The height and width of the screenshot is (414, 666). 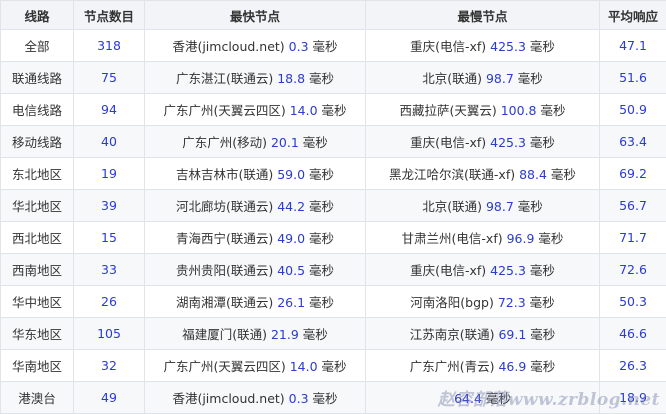 I want to click on slowest-node-name: 广东广州(青云), so click(x=452, y=366).